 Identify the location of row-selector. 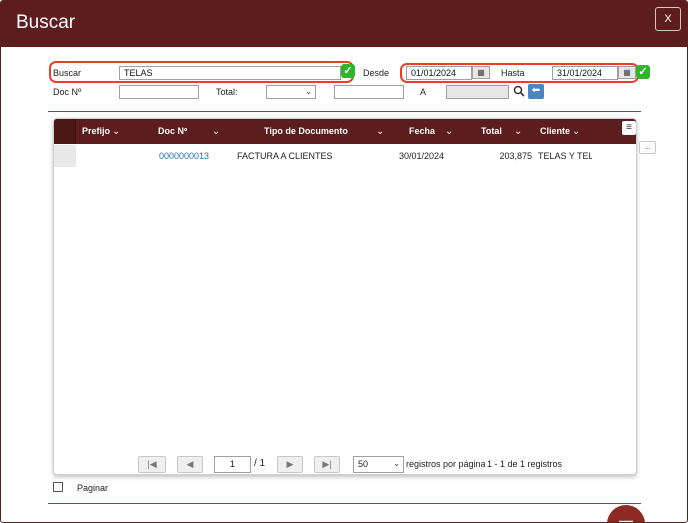
(65, 156).